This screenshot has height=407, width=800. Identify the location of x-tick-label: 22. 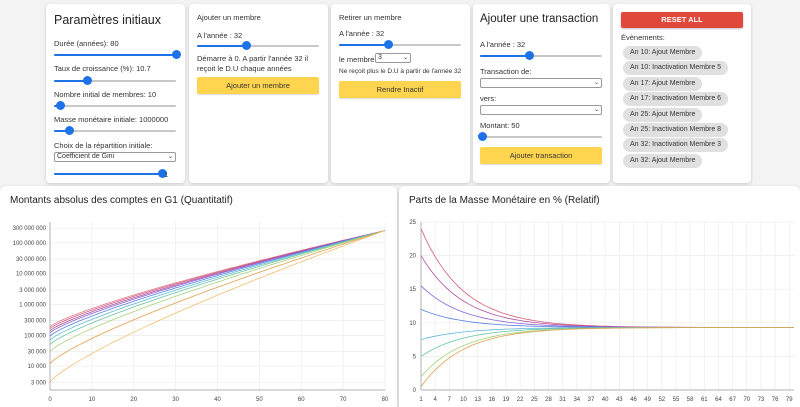
(520, 400).